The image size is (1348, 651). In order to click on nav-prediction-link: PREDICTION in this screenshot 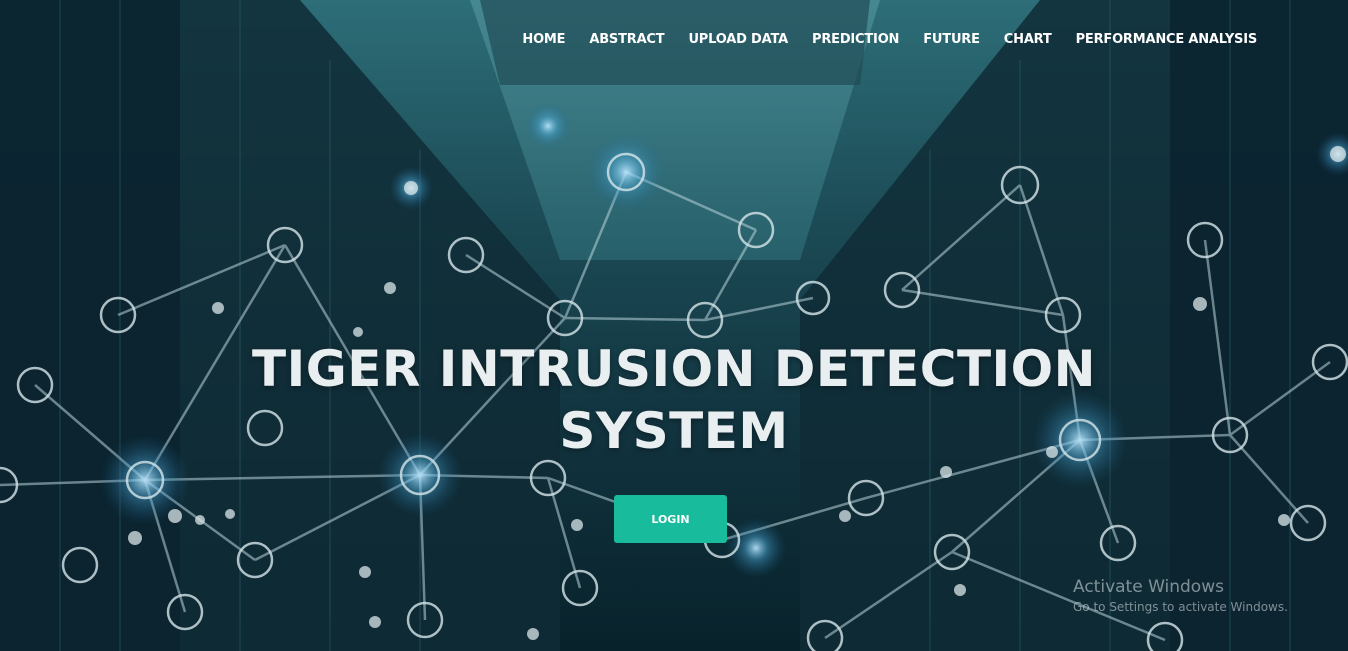, I will do `click(855, 40)`.